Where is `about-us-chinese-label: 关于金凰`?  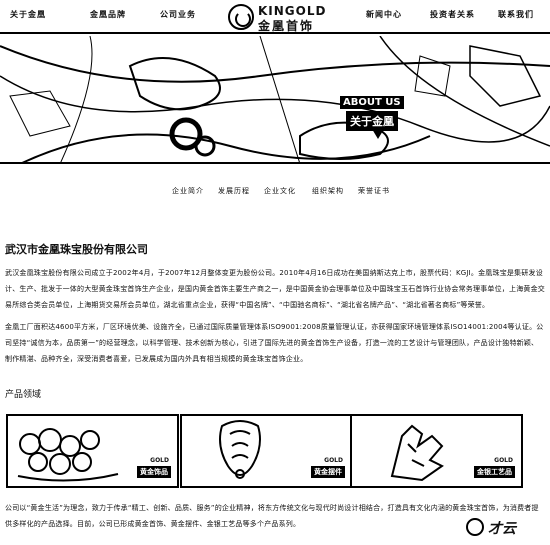 about-us-chinese-label: 关于金凰 is located at coordinates (372, 121).